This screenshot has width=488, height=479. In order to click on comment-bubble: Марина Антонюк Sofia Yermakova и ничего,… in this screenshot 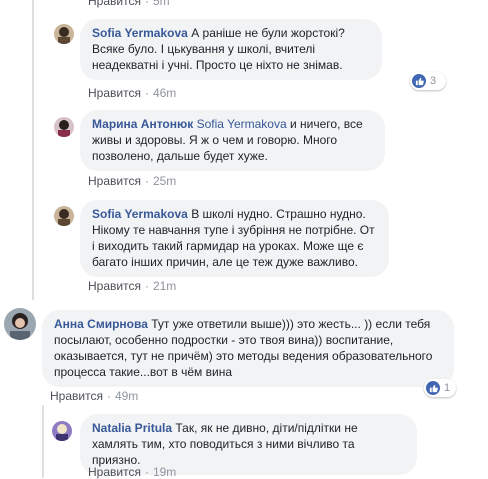, I will do `click(232, 140)`.